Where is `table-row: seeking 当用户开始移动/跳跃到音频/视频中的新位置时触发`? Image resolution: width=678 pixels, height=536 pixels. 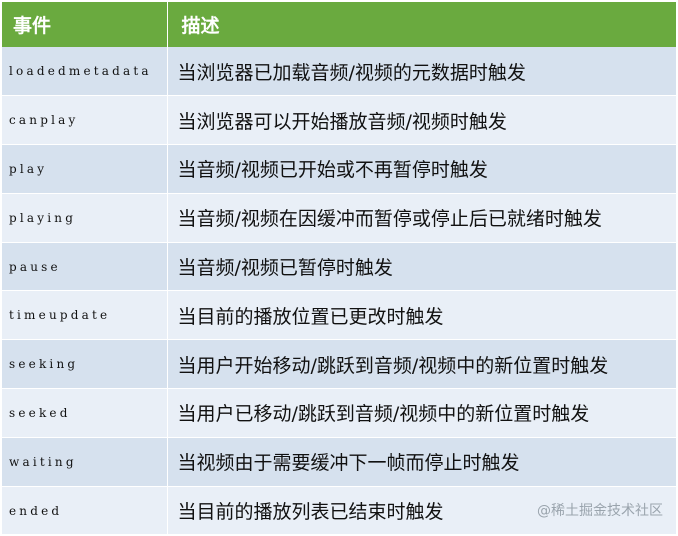 table-row: seeking 当用户开始移动/跳跃到音频/视频中的新位置时触发 is located at coordinates (339, 364).